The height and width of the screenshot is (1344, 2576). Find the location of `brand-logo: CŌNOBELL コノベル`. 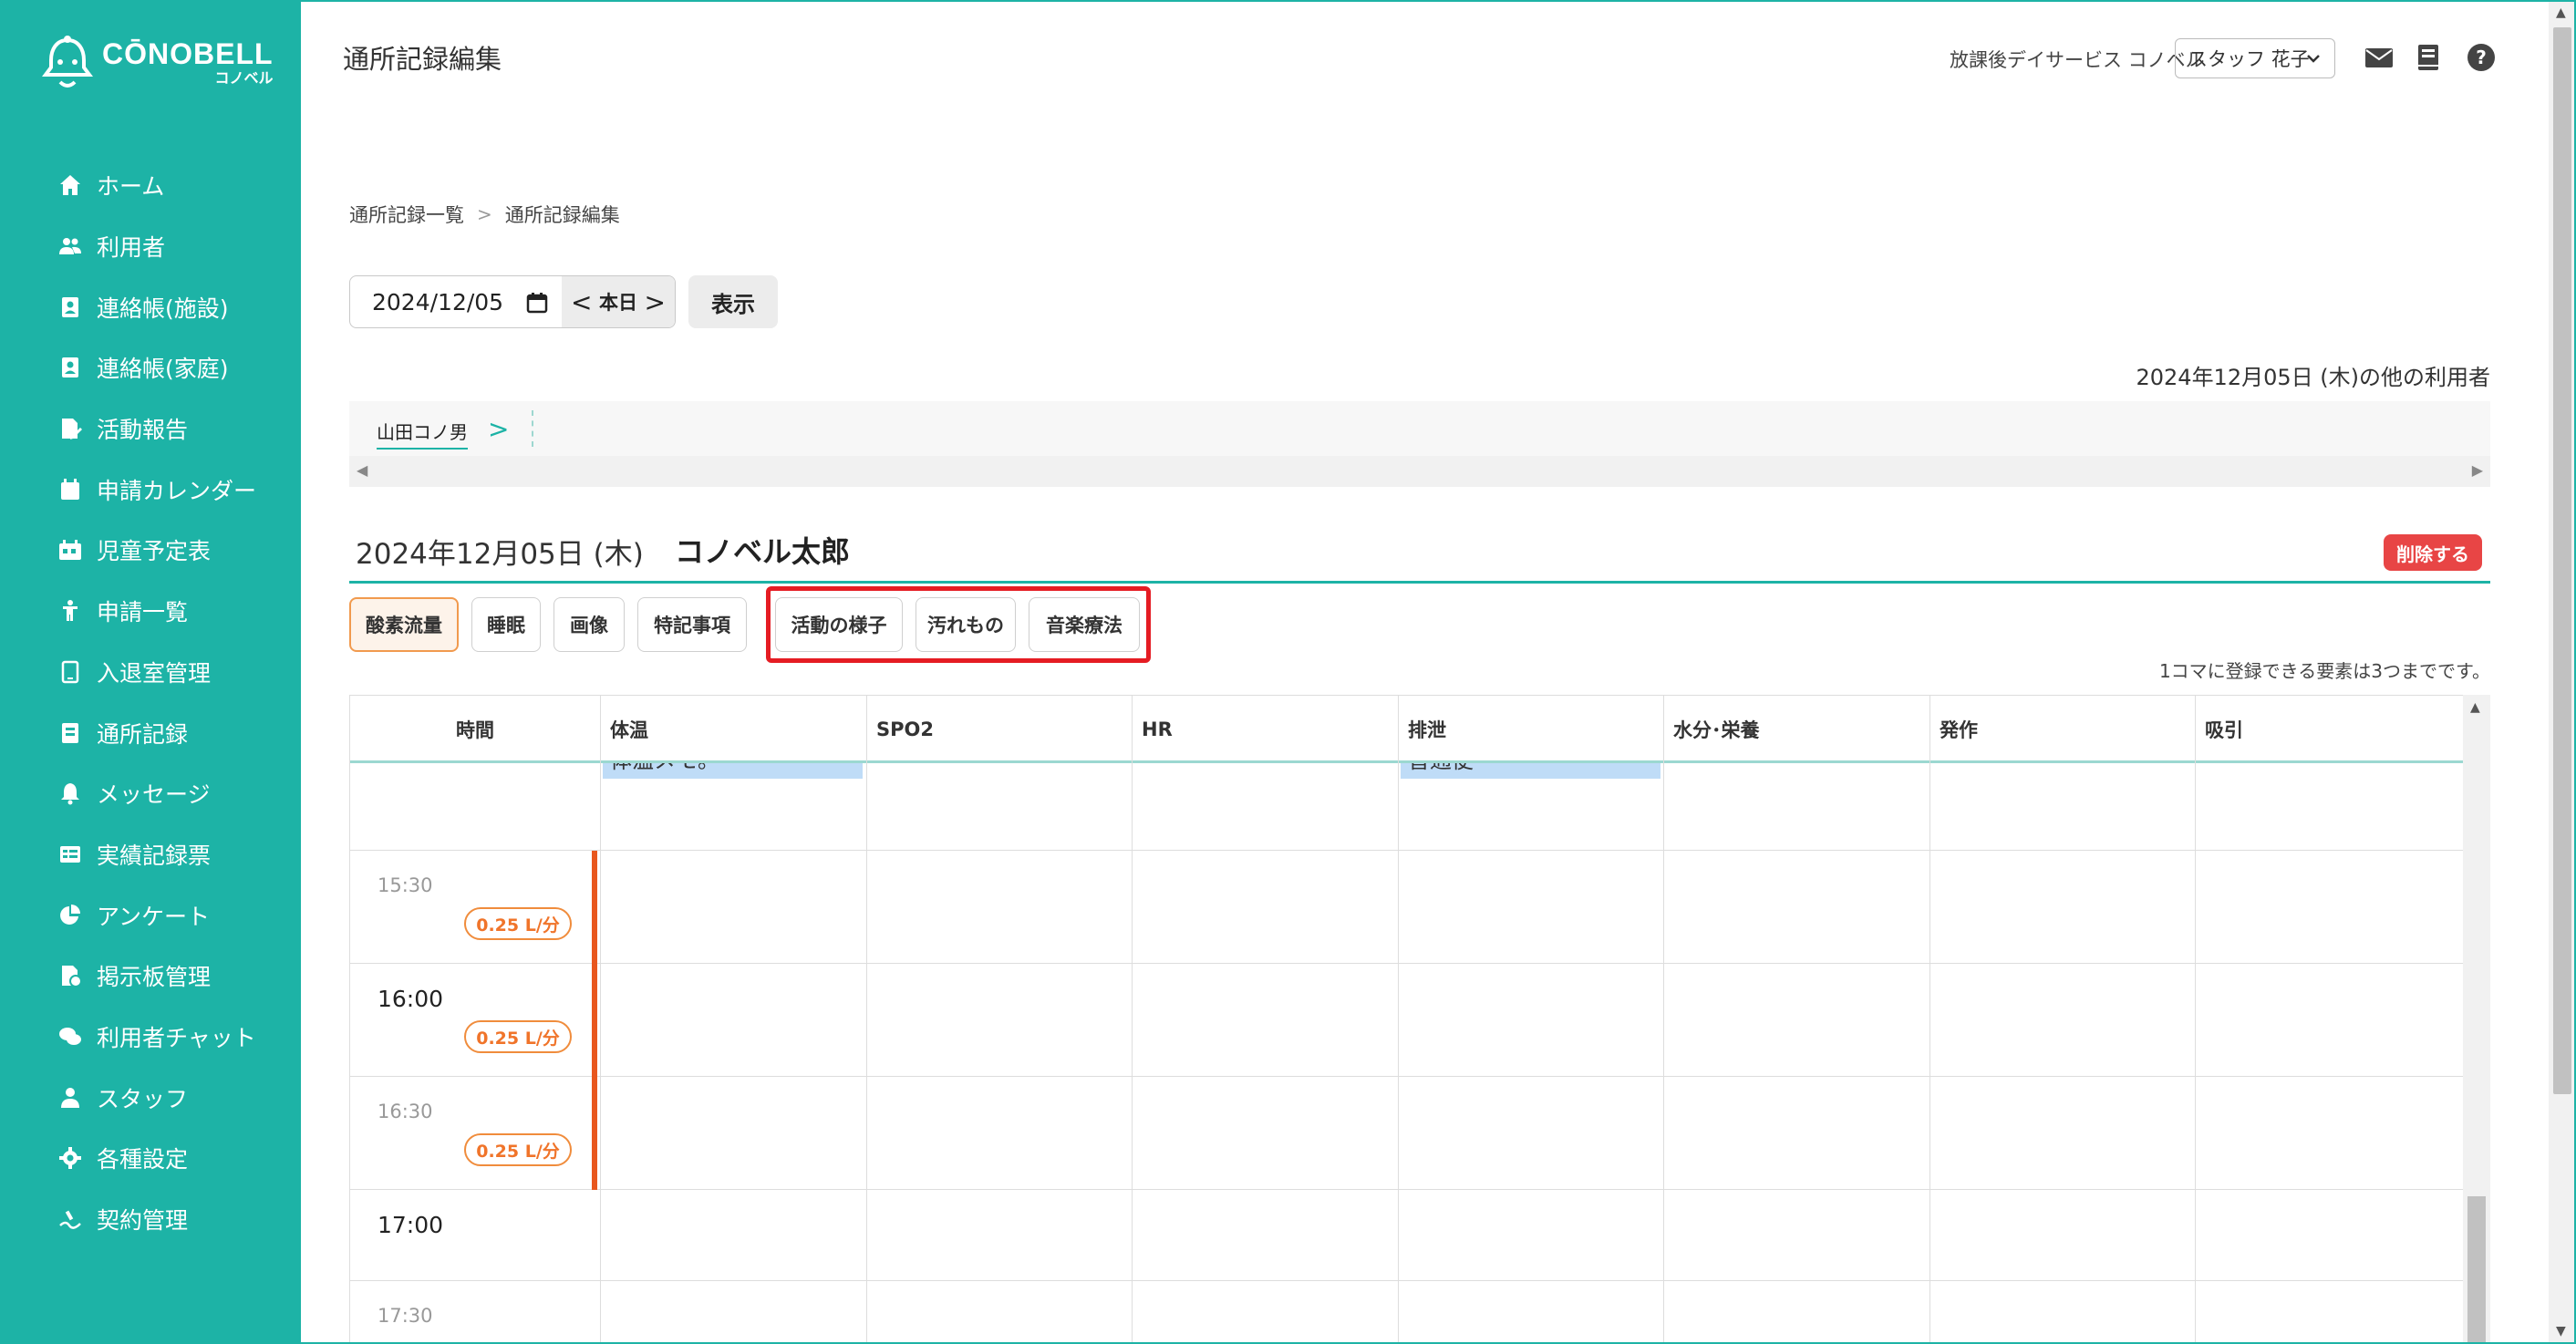

brand-logo: CŌNOBELL コノベル is located at coordinates (157, 63).